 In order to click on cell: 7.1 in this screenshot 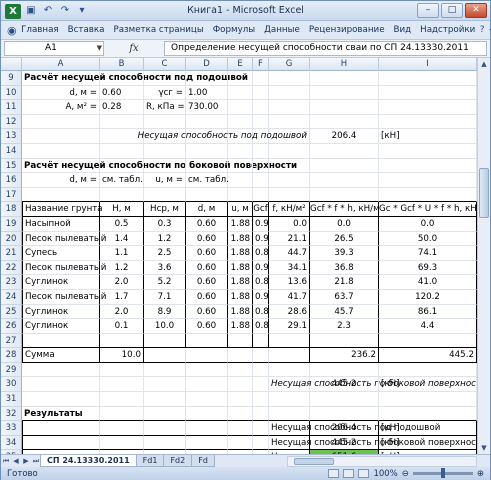, I will do `click(165, 297)`.